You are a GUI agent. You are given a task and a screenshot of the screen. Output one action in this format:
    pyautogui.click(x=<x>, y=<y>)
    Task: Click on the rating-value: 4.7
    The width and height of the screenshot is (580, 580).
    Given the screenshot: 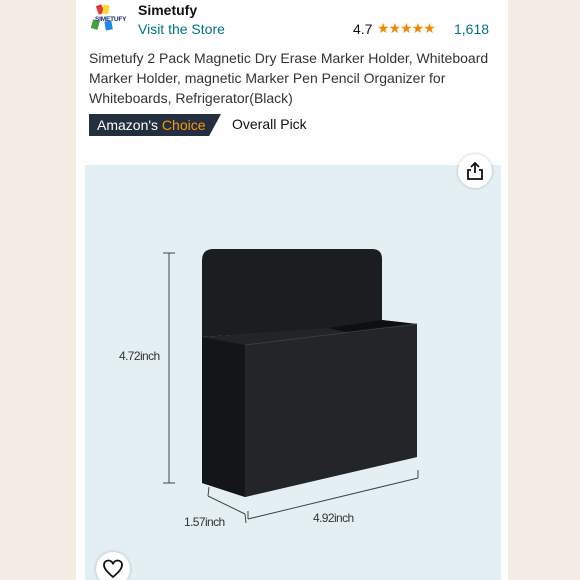 What is the action you would take?
    pyautogui.click(x=363, y=29)
    